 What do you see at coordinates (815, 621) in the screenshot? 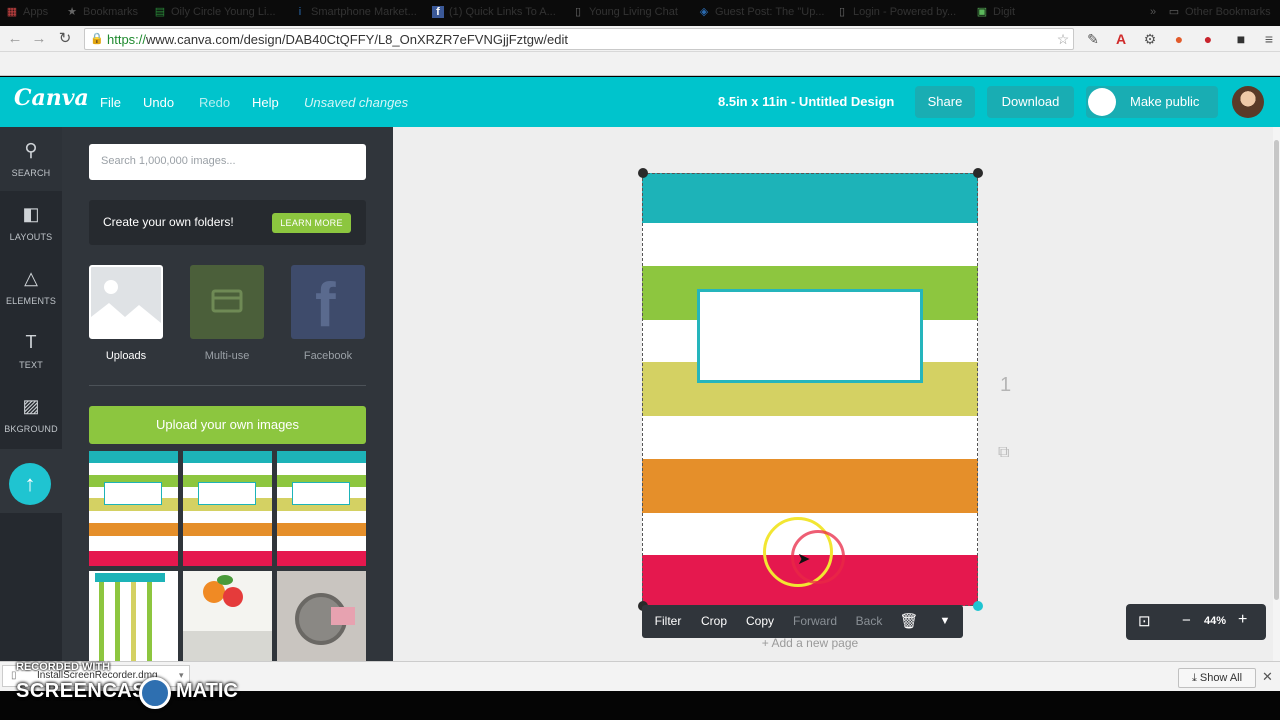
I see `forward-button: Forward` at bounding box center [815, 621].